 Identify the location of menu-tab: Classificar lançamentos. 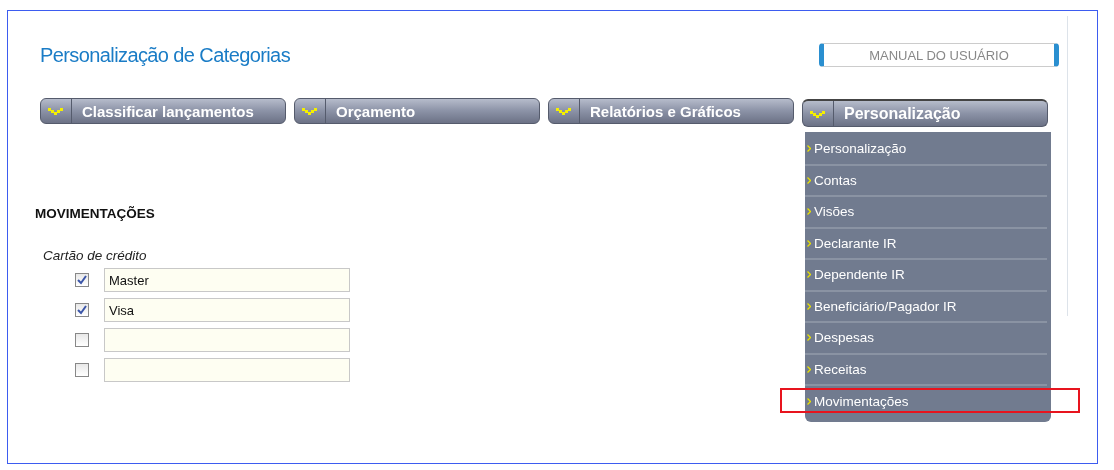
(163, 111).